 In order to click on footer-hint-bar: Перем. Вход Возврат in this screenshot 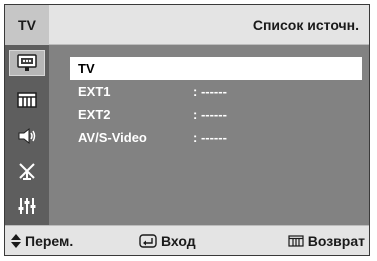, I will do `click(187, 240)`.